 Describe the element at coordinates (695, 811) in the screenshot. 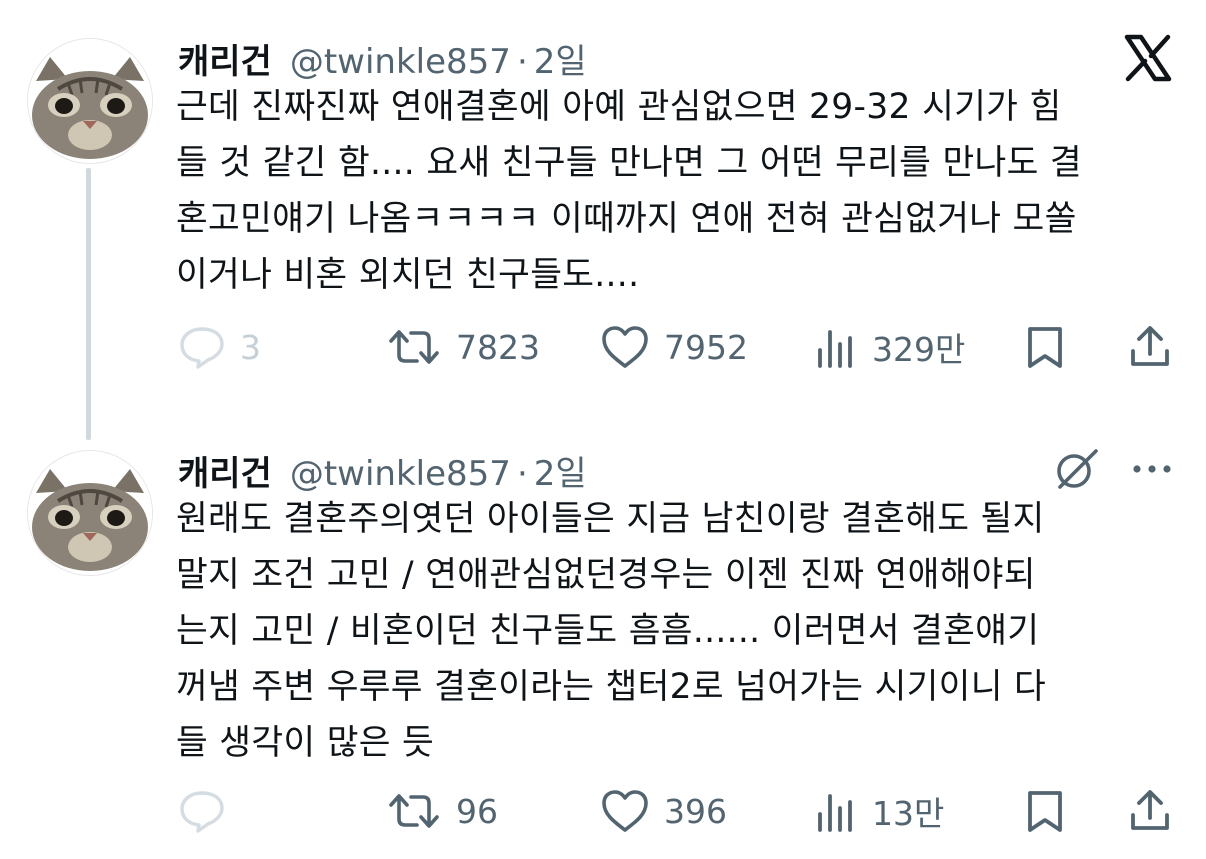

I see `like-count: 396` at that location.